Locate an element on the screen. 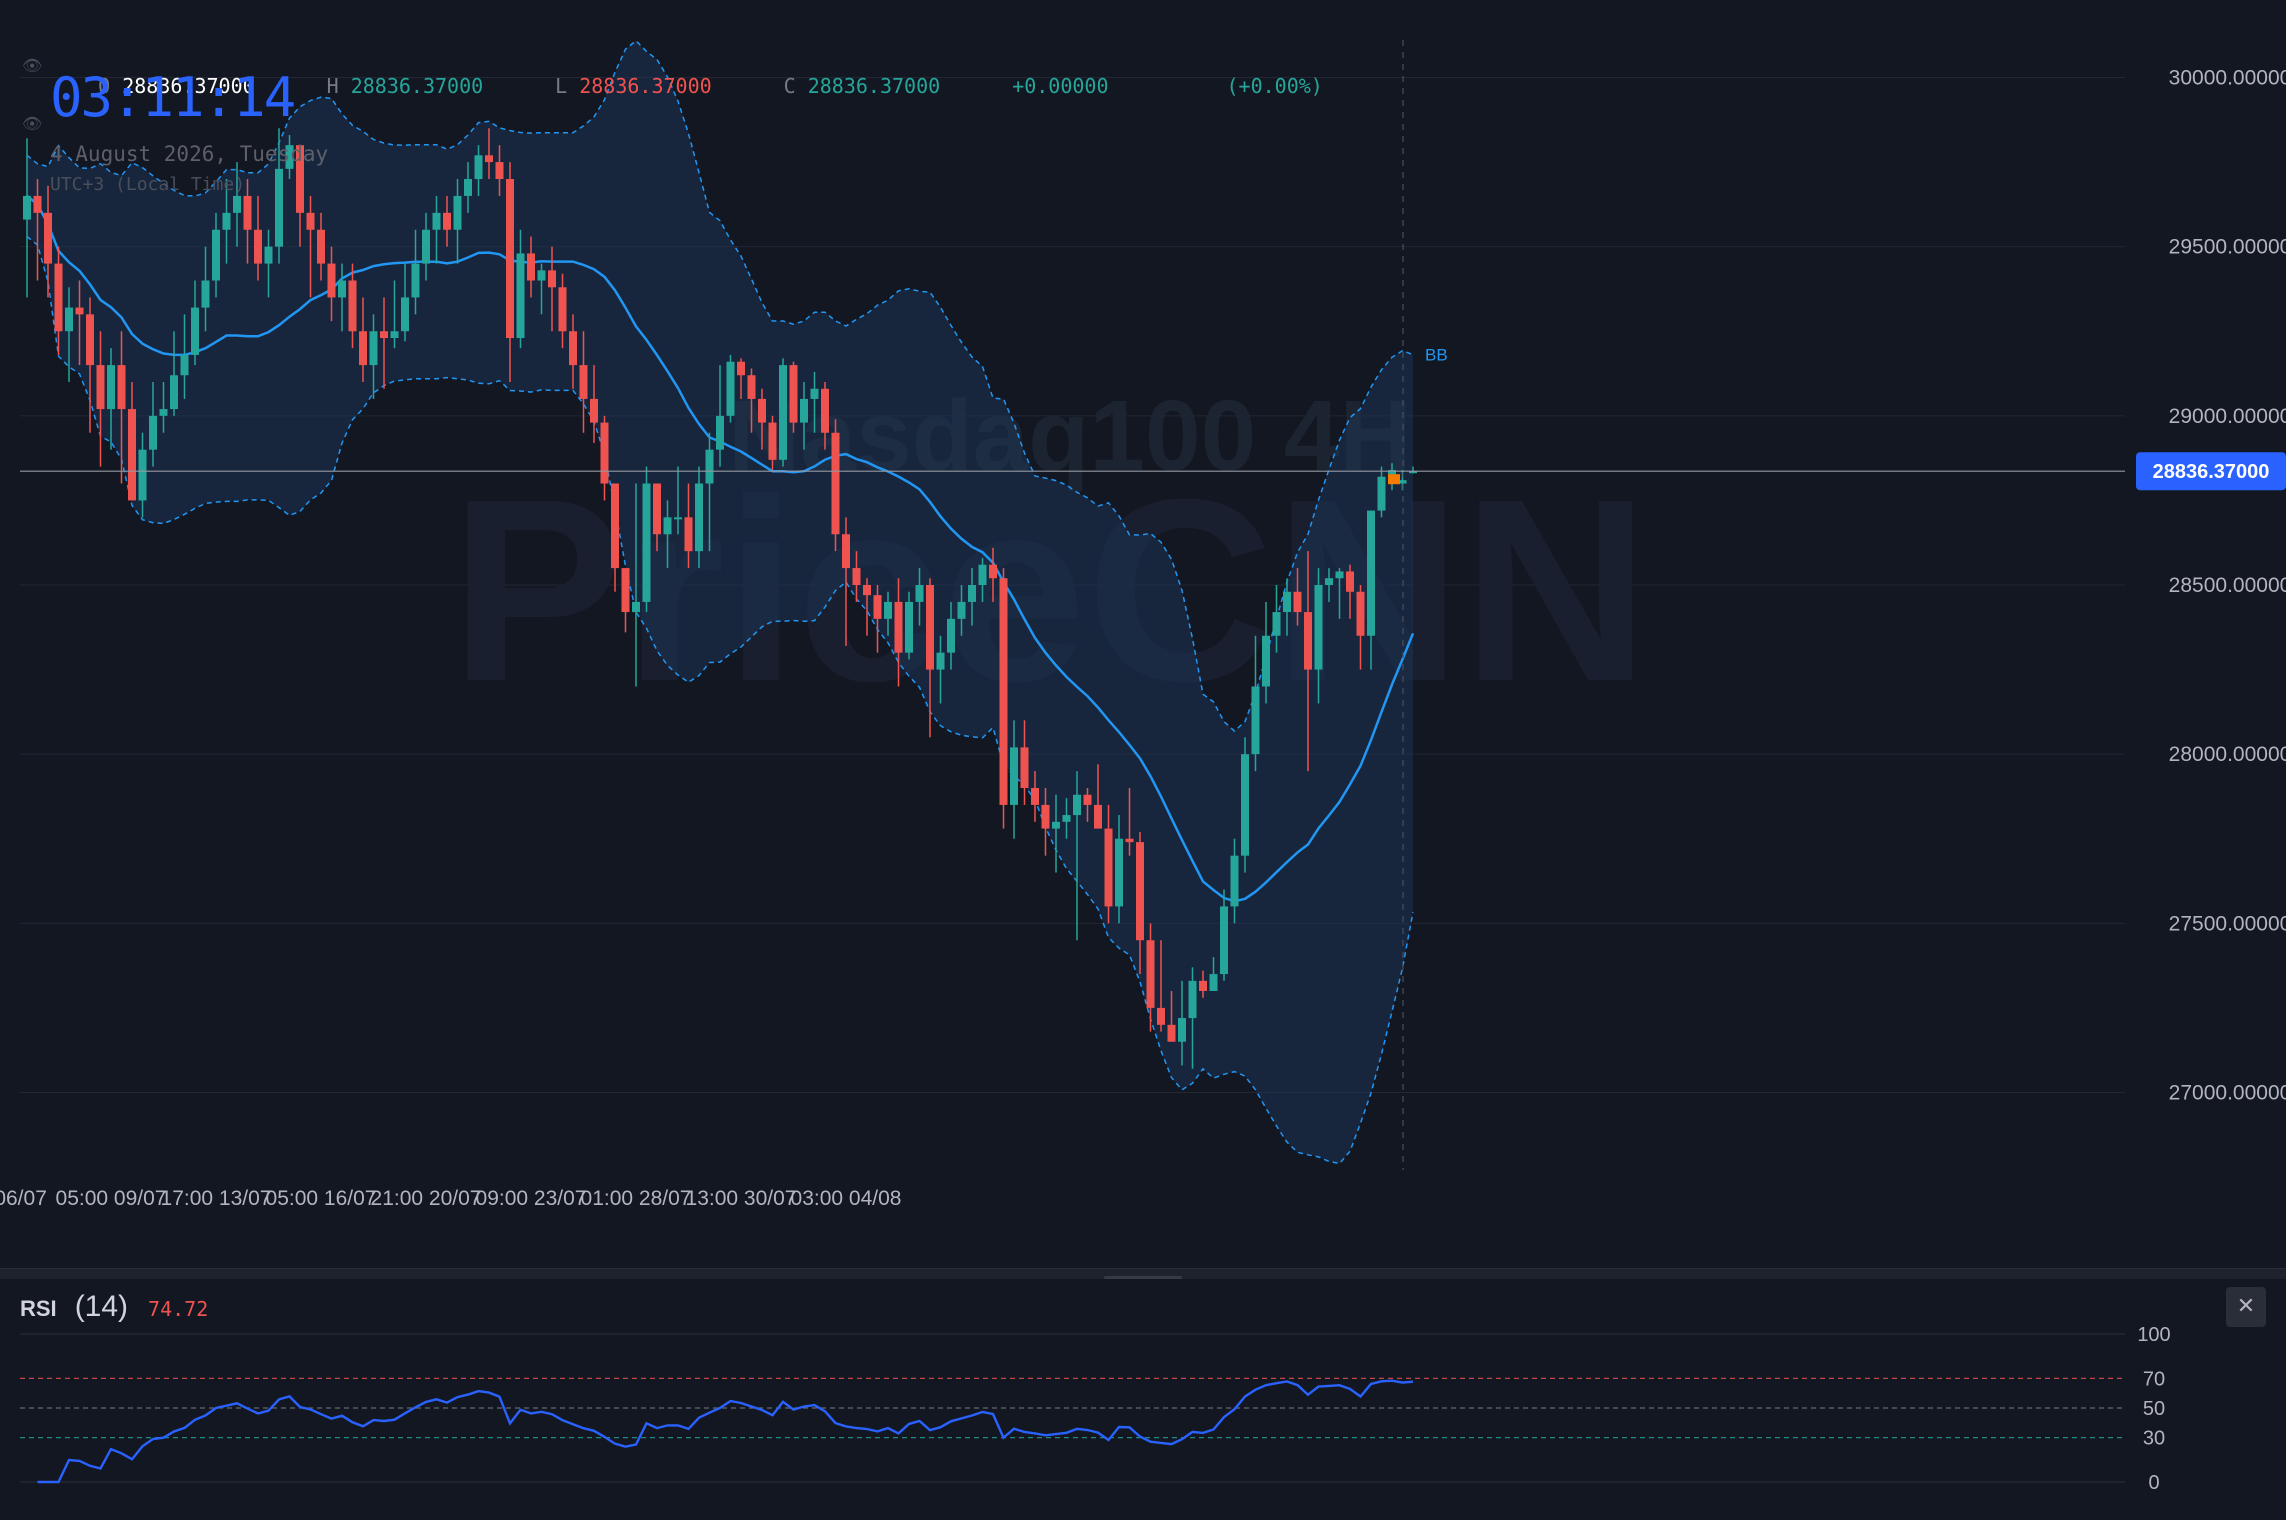  time-tick-label: 00 06/07 is located at coordinates (23, 1198).